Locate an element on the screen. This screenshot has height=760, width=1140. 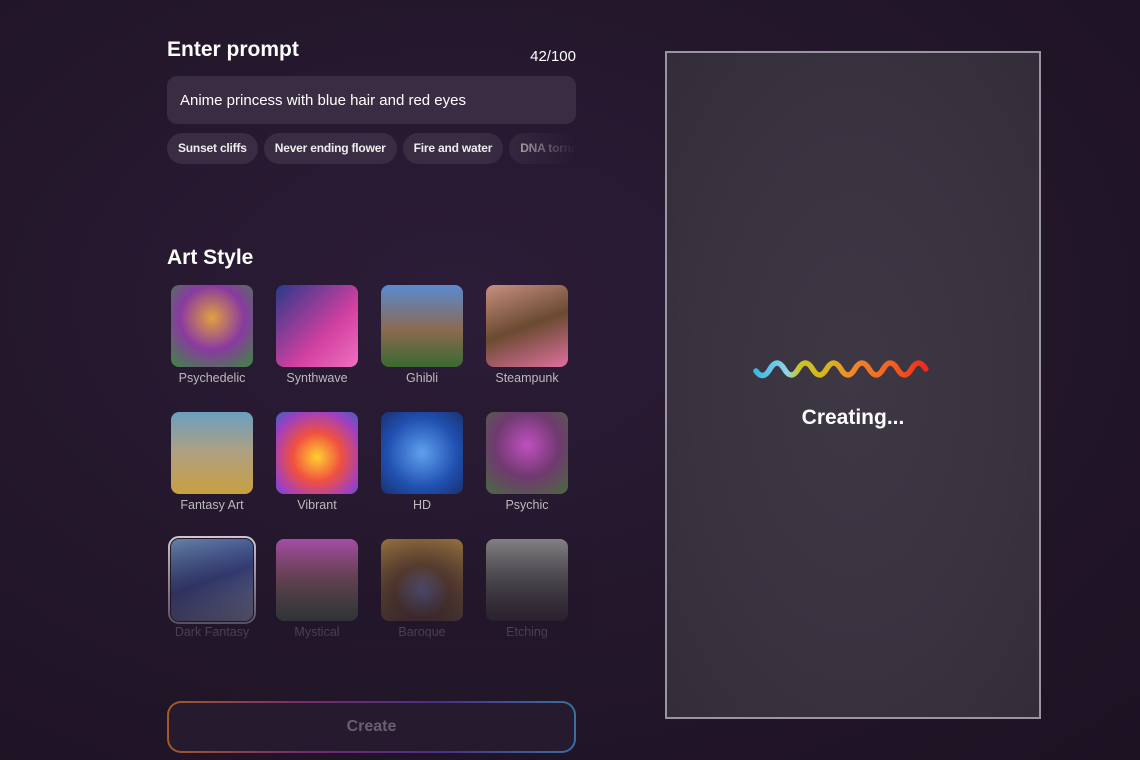
art-style-etching: Etching is located at coordinates (527, 589).